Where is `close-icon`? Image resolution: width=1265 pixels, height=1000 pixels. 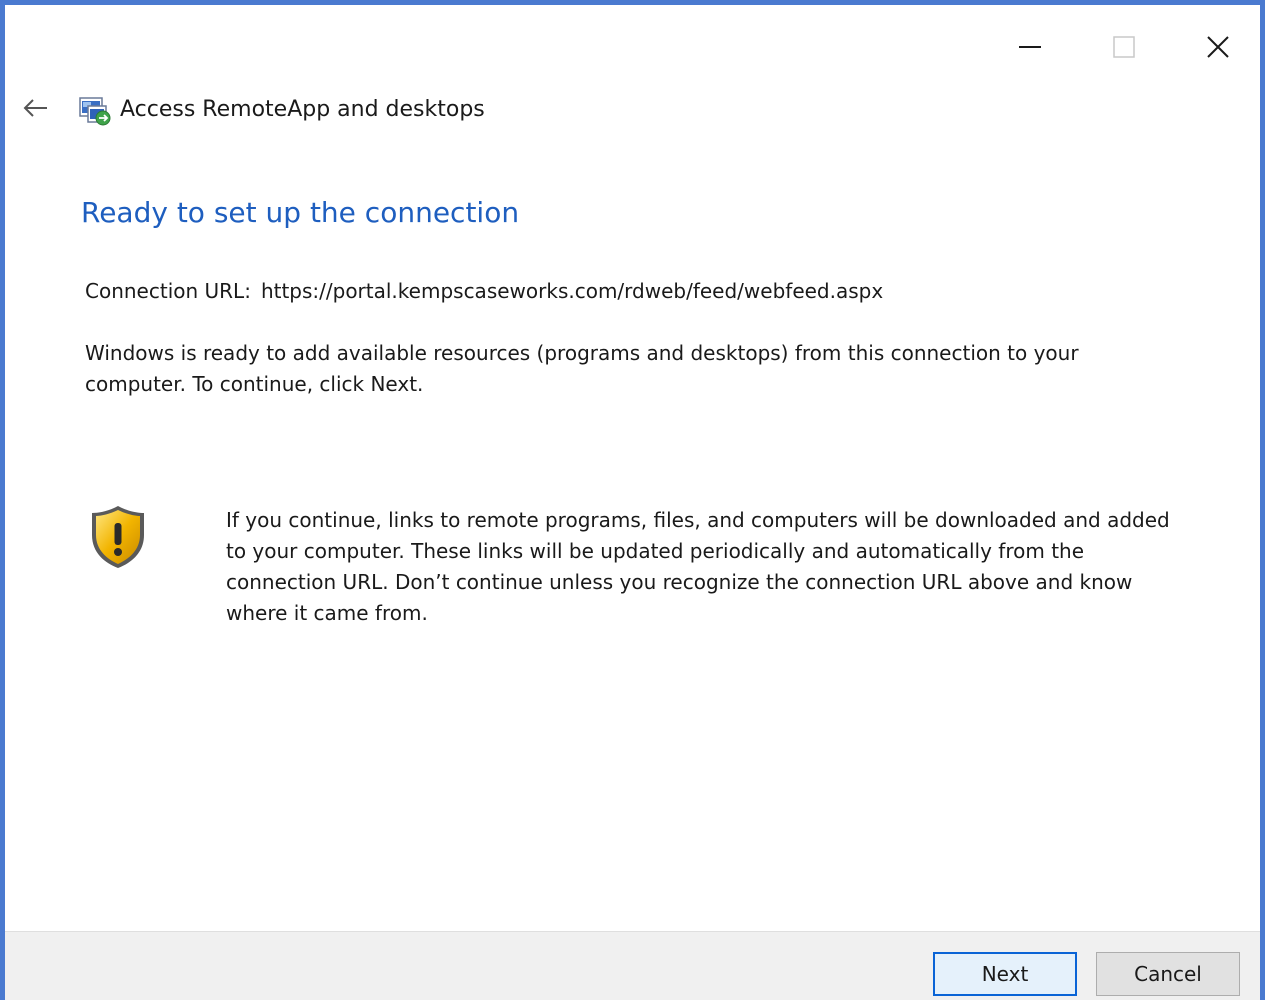
close-icon is located at coordinates (1218, 47).